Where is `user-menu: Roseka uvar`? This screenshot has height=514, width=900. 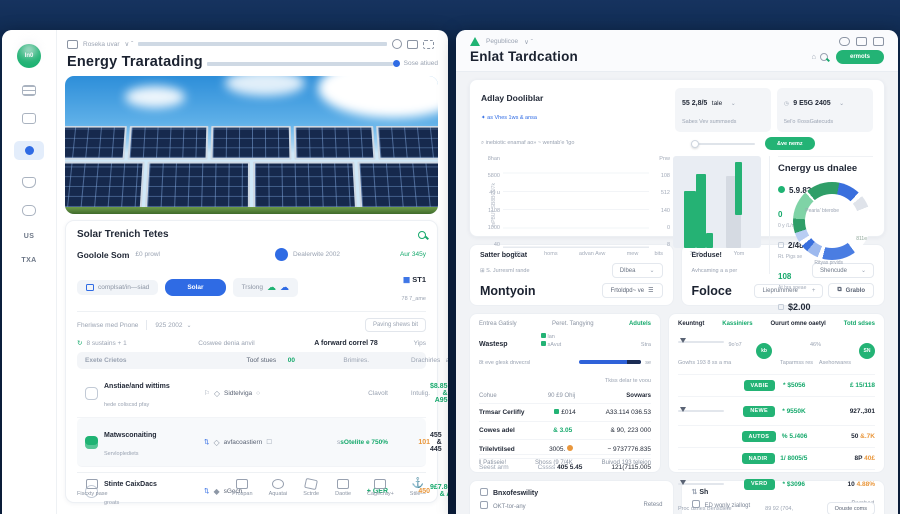 user-menu: Roseka uvar is located at coordinates (101, 44).